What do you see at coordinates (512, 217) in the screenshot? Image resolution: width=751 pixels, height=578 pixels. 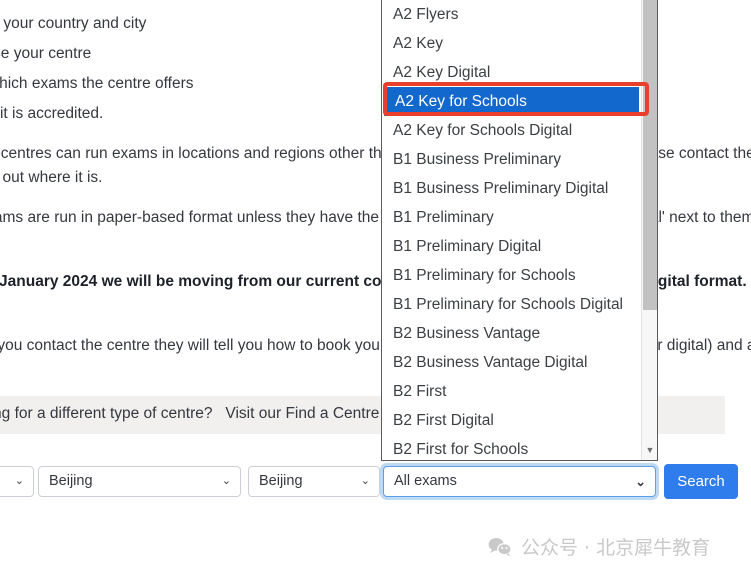 I see `dropdown-option: B1 Preliminary` at bounding box center [512, 217].